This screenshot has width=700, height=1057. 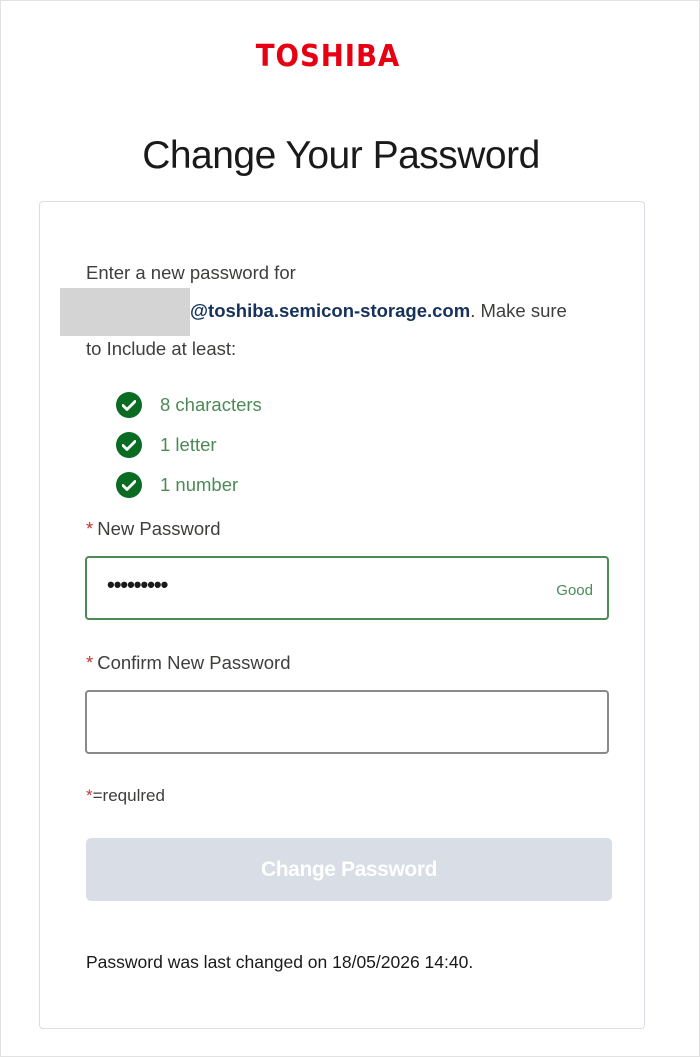 I want to click on redacted-username, so click(x=125, y=312).